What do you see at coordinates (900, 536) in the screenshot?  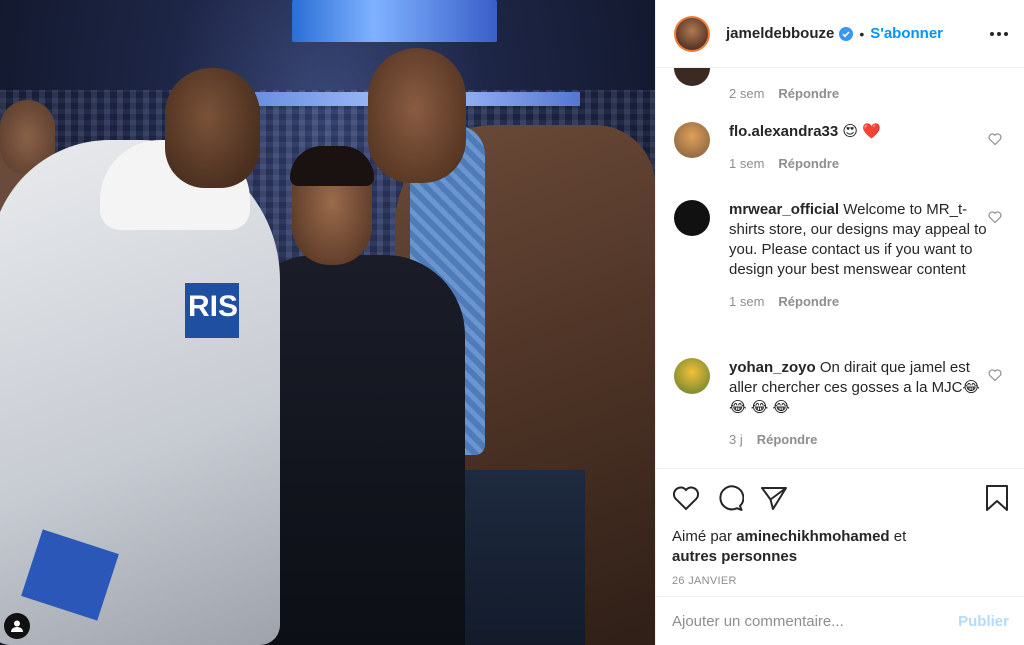 I see `likes-middle: et` at bounding box center [900, 536].